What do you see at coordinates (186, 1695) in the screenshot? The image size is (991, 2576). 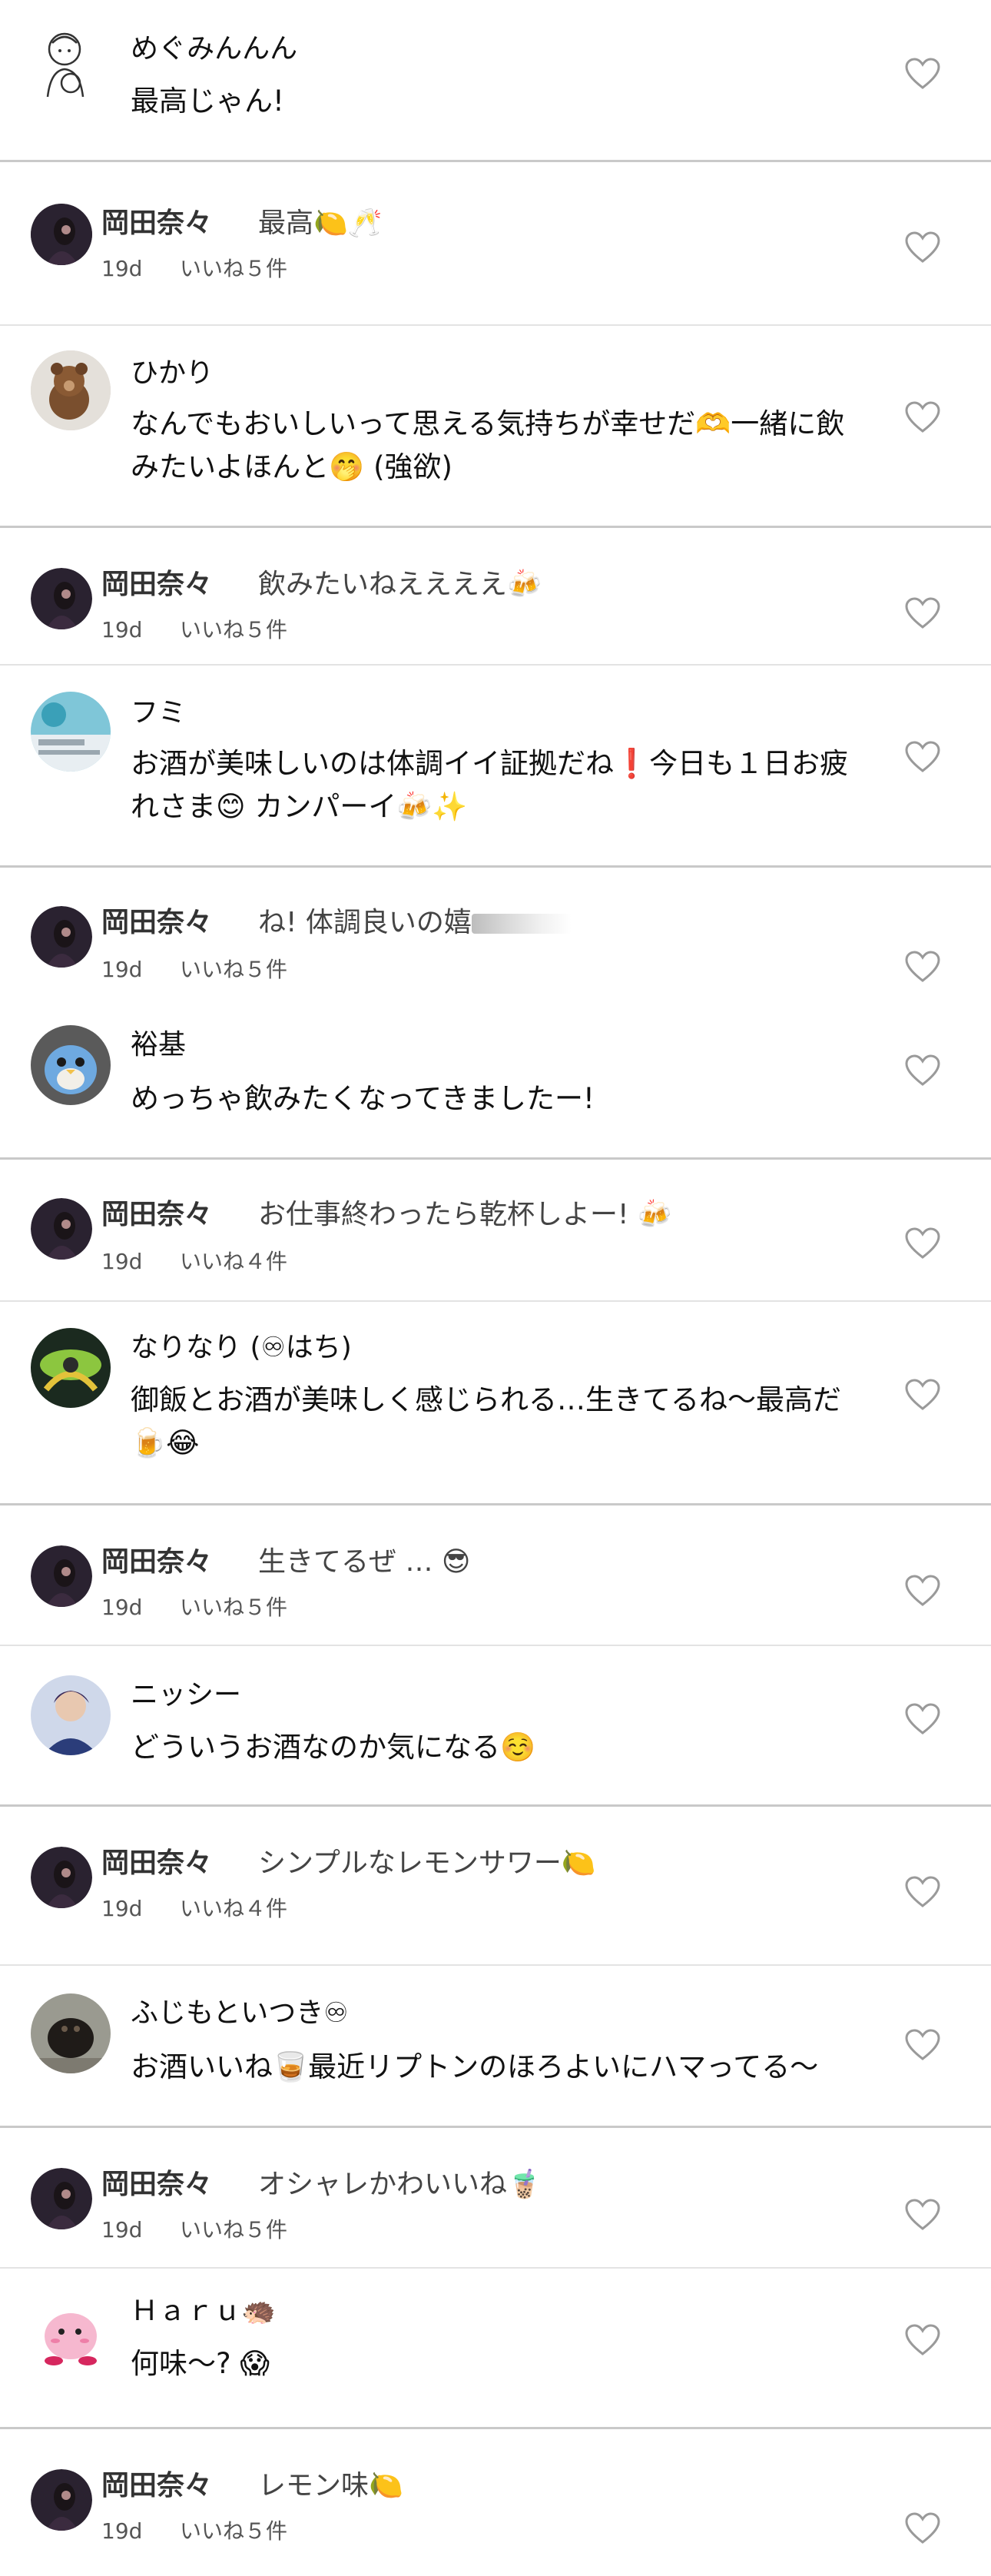 I see `comment-author: ニッシー` at bounding box center [186, 1695].